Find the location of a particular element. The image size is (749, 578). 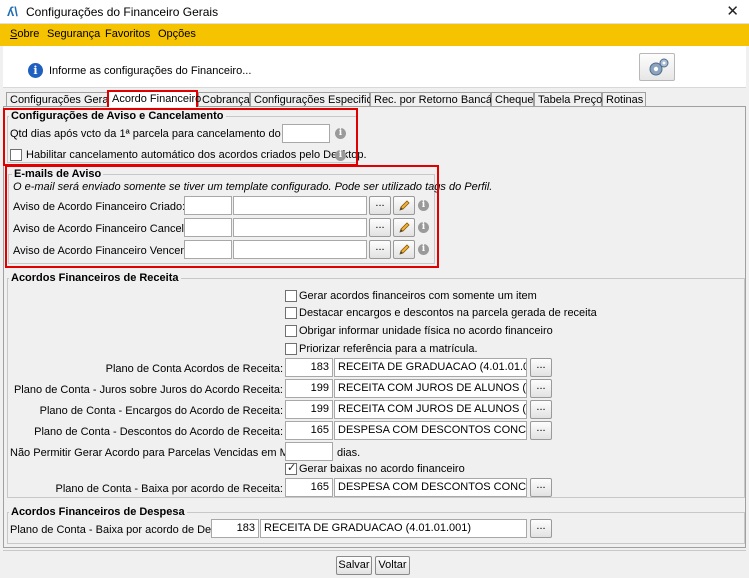

plano-baixa-receita-desc-input: DESPESA COM DESCONTOS CONCEDIDOS (: is located at coordinates (430, 487).